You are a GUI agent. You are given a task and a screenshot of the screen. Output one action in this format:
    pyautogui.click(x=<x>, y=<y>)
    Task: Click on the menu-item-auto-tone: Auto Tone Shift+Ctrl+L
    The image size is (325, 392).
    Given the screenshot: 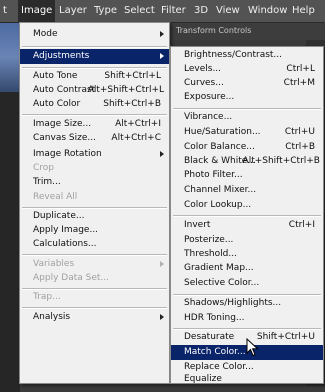 What is the action you would take?
    pyautogui.click(x=94, y=76)
    